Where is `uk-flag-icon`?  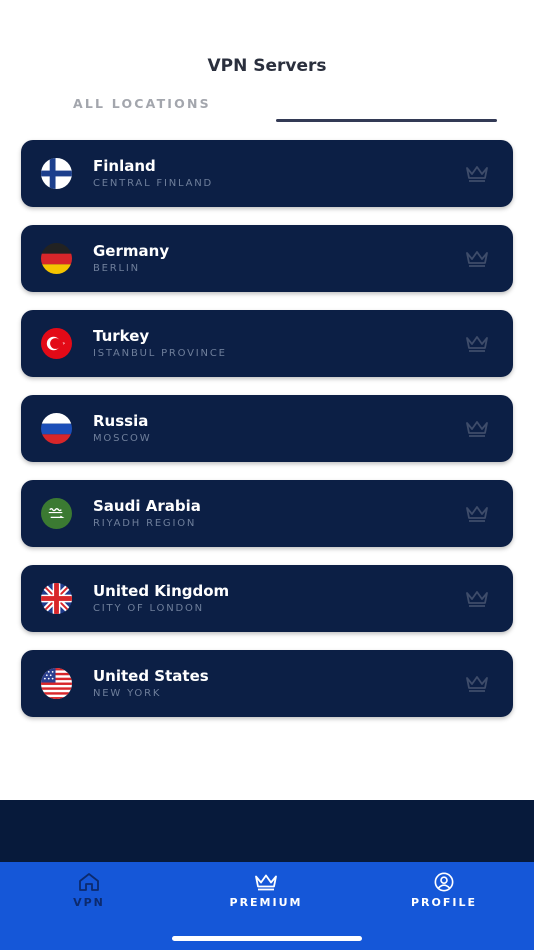
uk-flag-icon is located at coordinates (56, 598).